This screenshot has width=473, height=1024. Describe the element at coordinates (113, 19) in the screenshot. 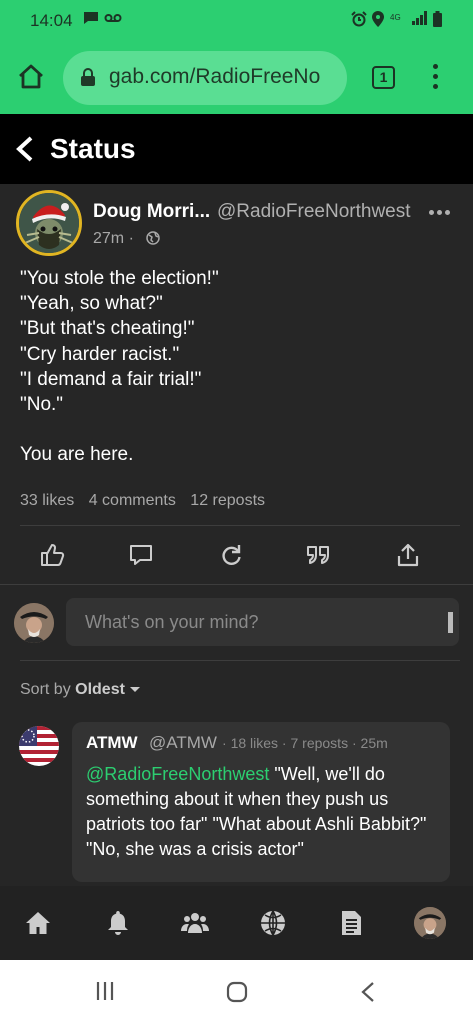

I see `voicemail-icon` at that location.